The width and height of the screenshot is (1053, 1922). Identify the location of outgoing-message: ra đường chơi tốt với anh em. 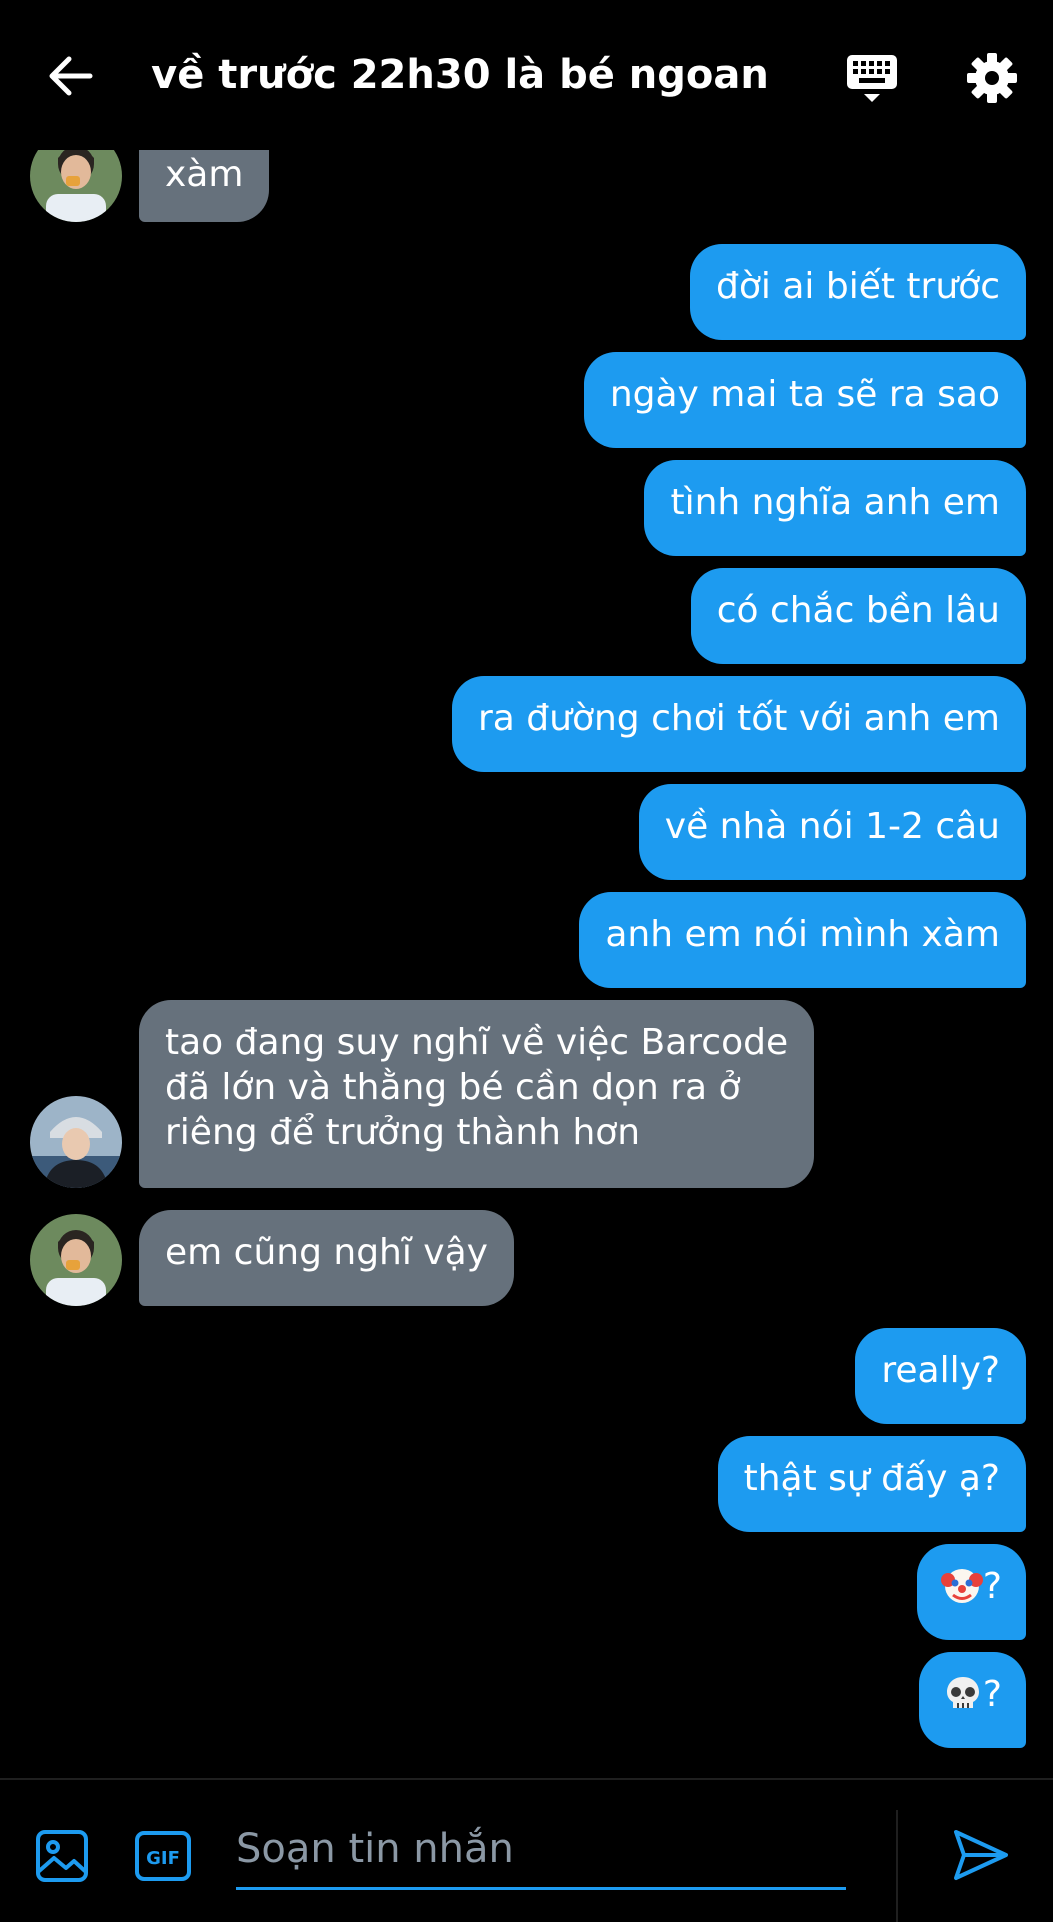
(738, 724).